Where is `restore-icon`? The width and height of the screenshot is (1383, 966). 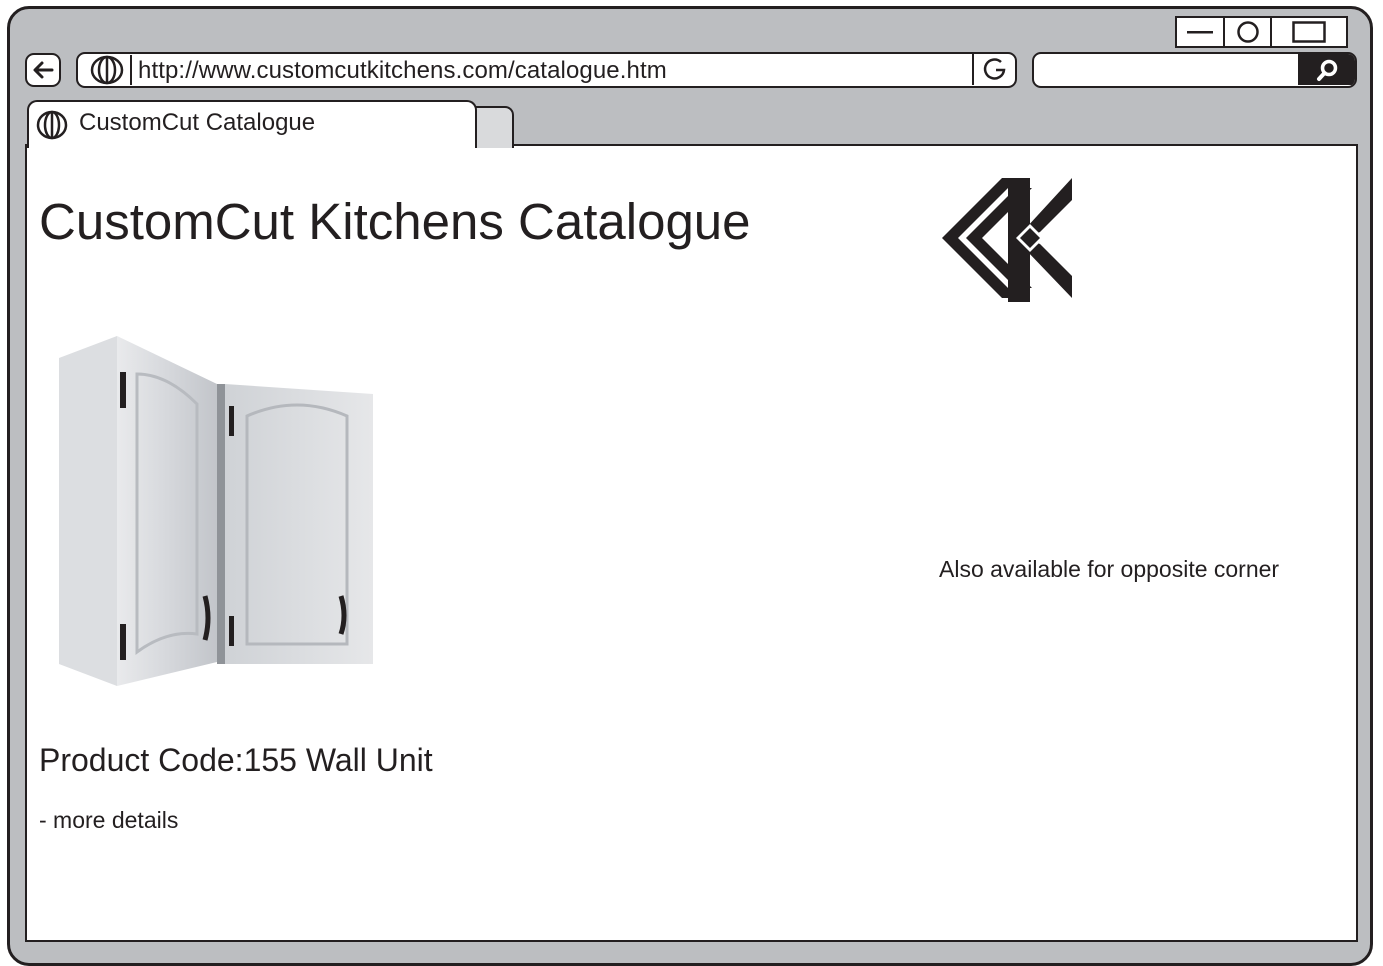
restore-icon is located at coordinates (1247, 32).